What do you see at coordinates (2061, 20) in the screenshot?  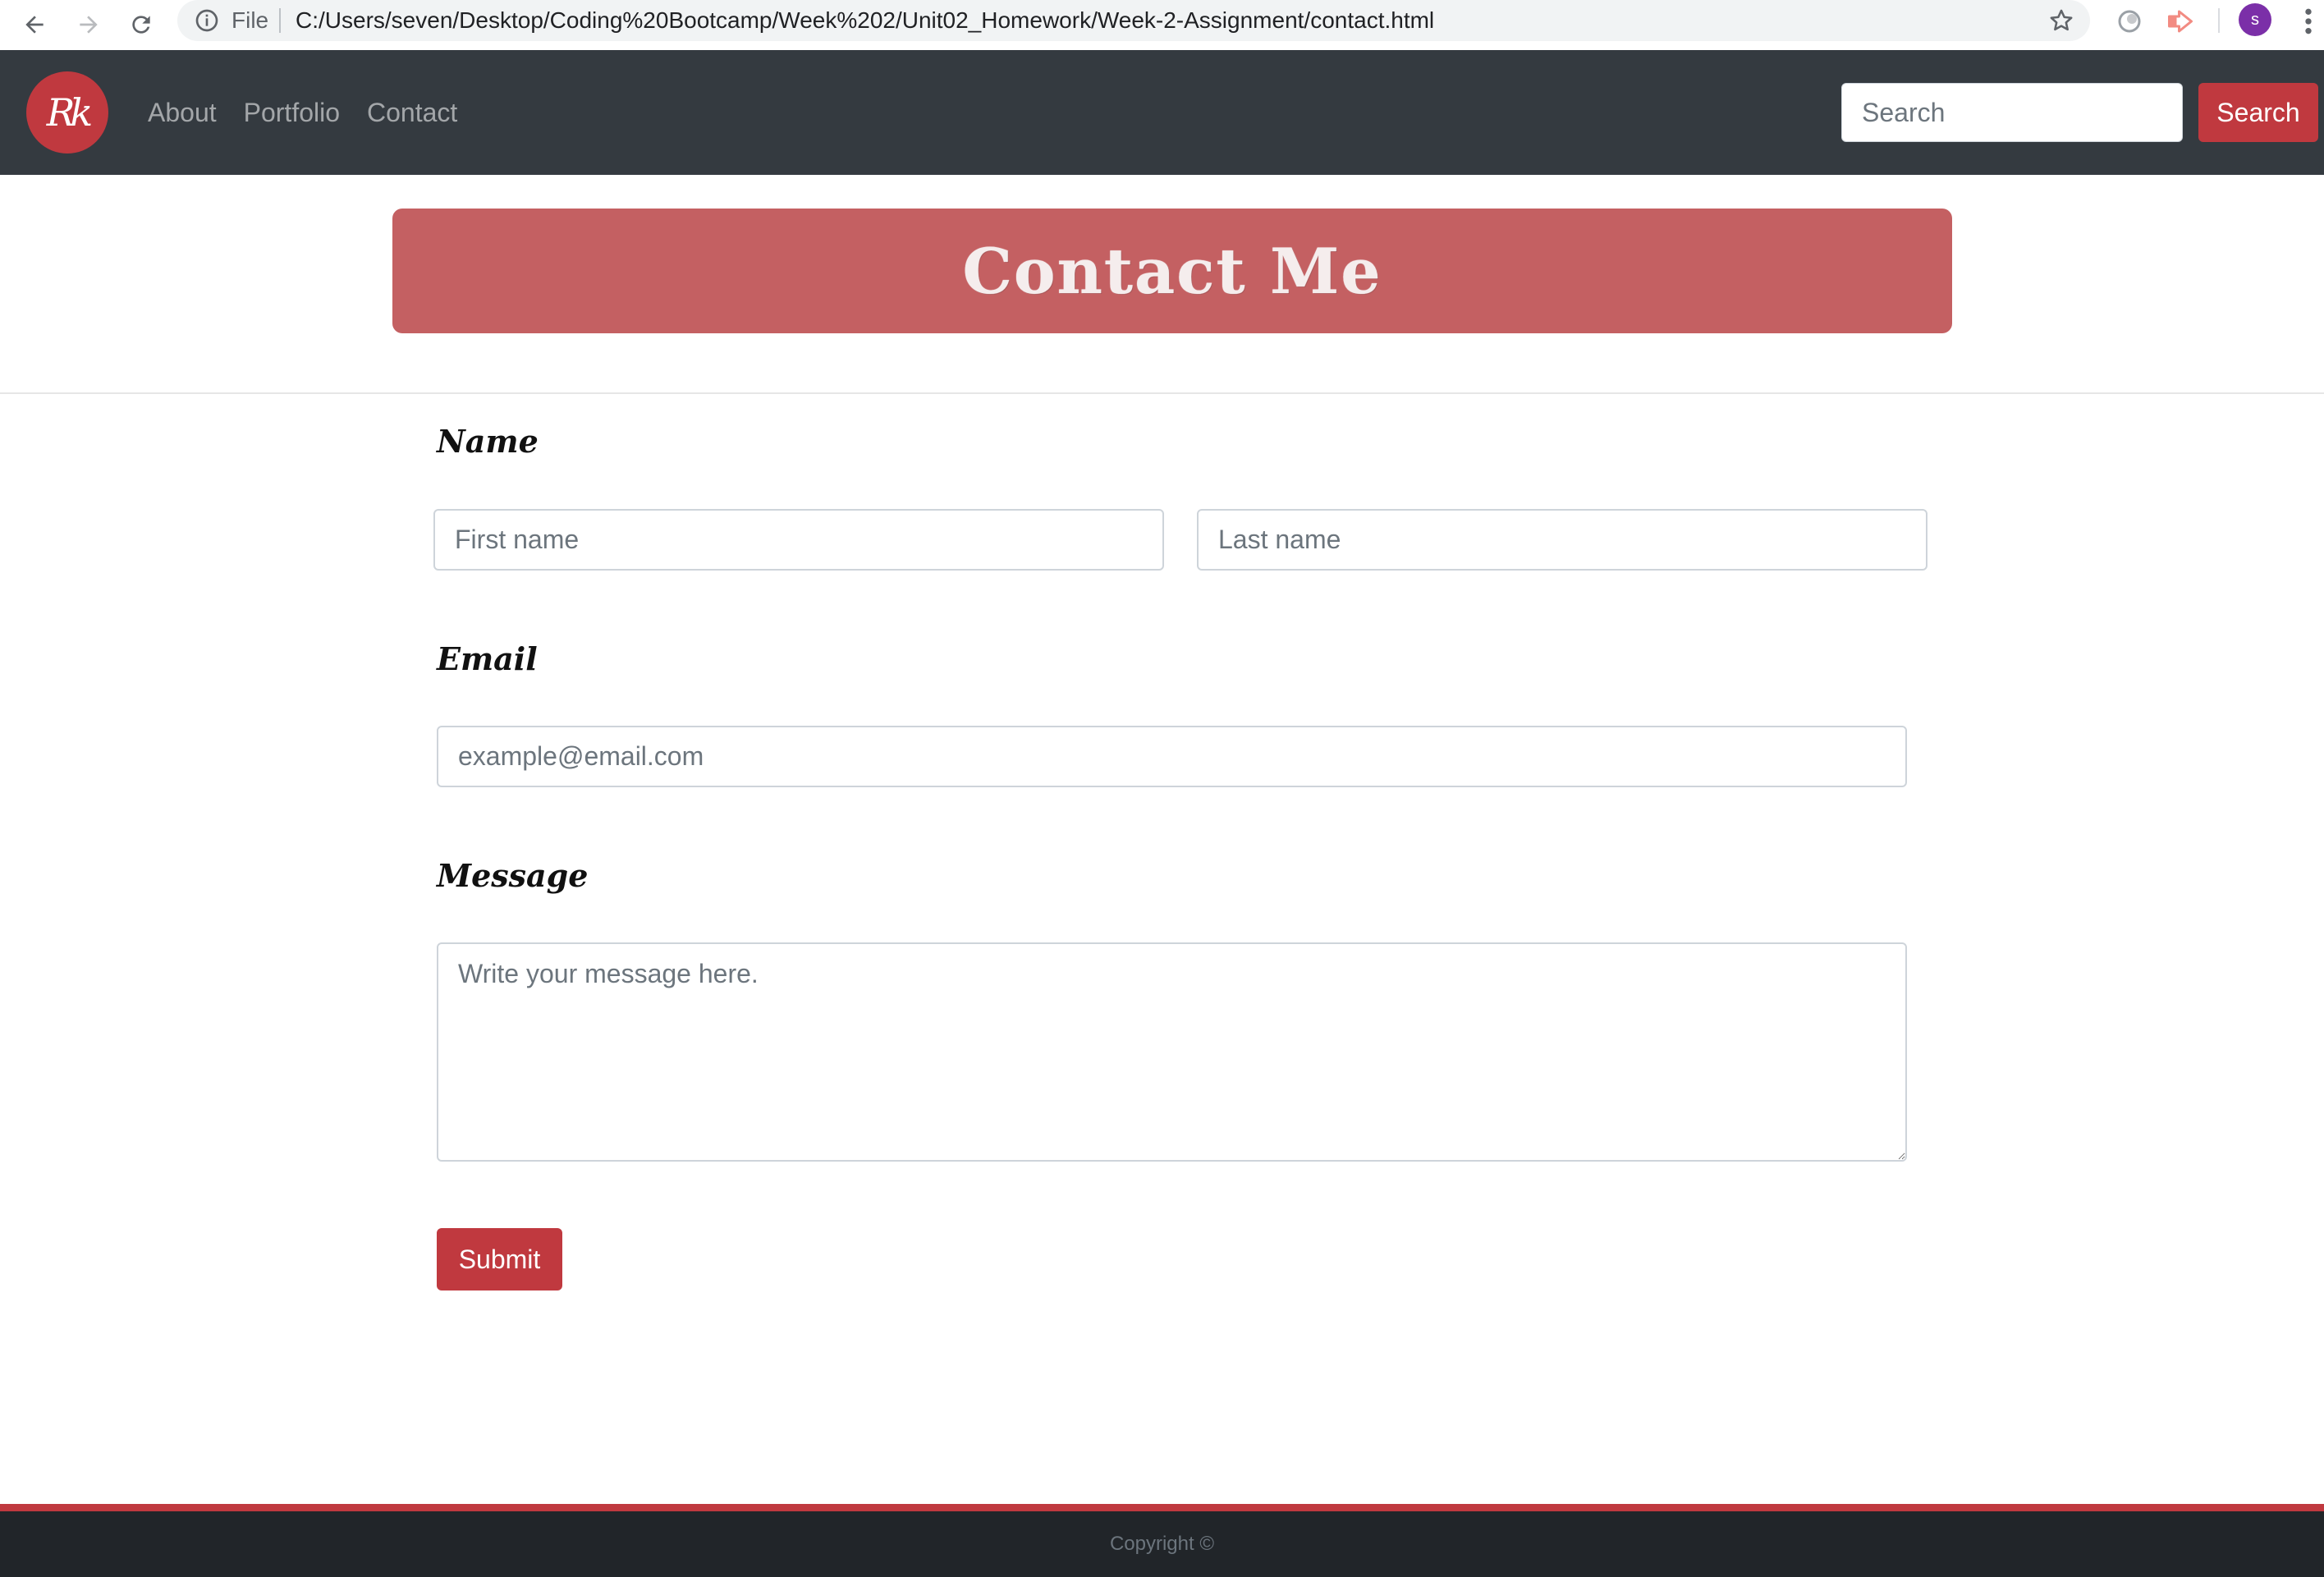 I see `bookmark-star-icon` at bounding box center [2061, 20].